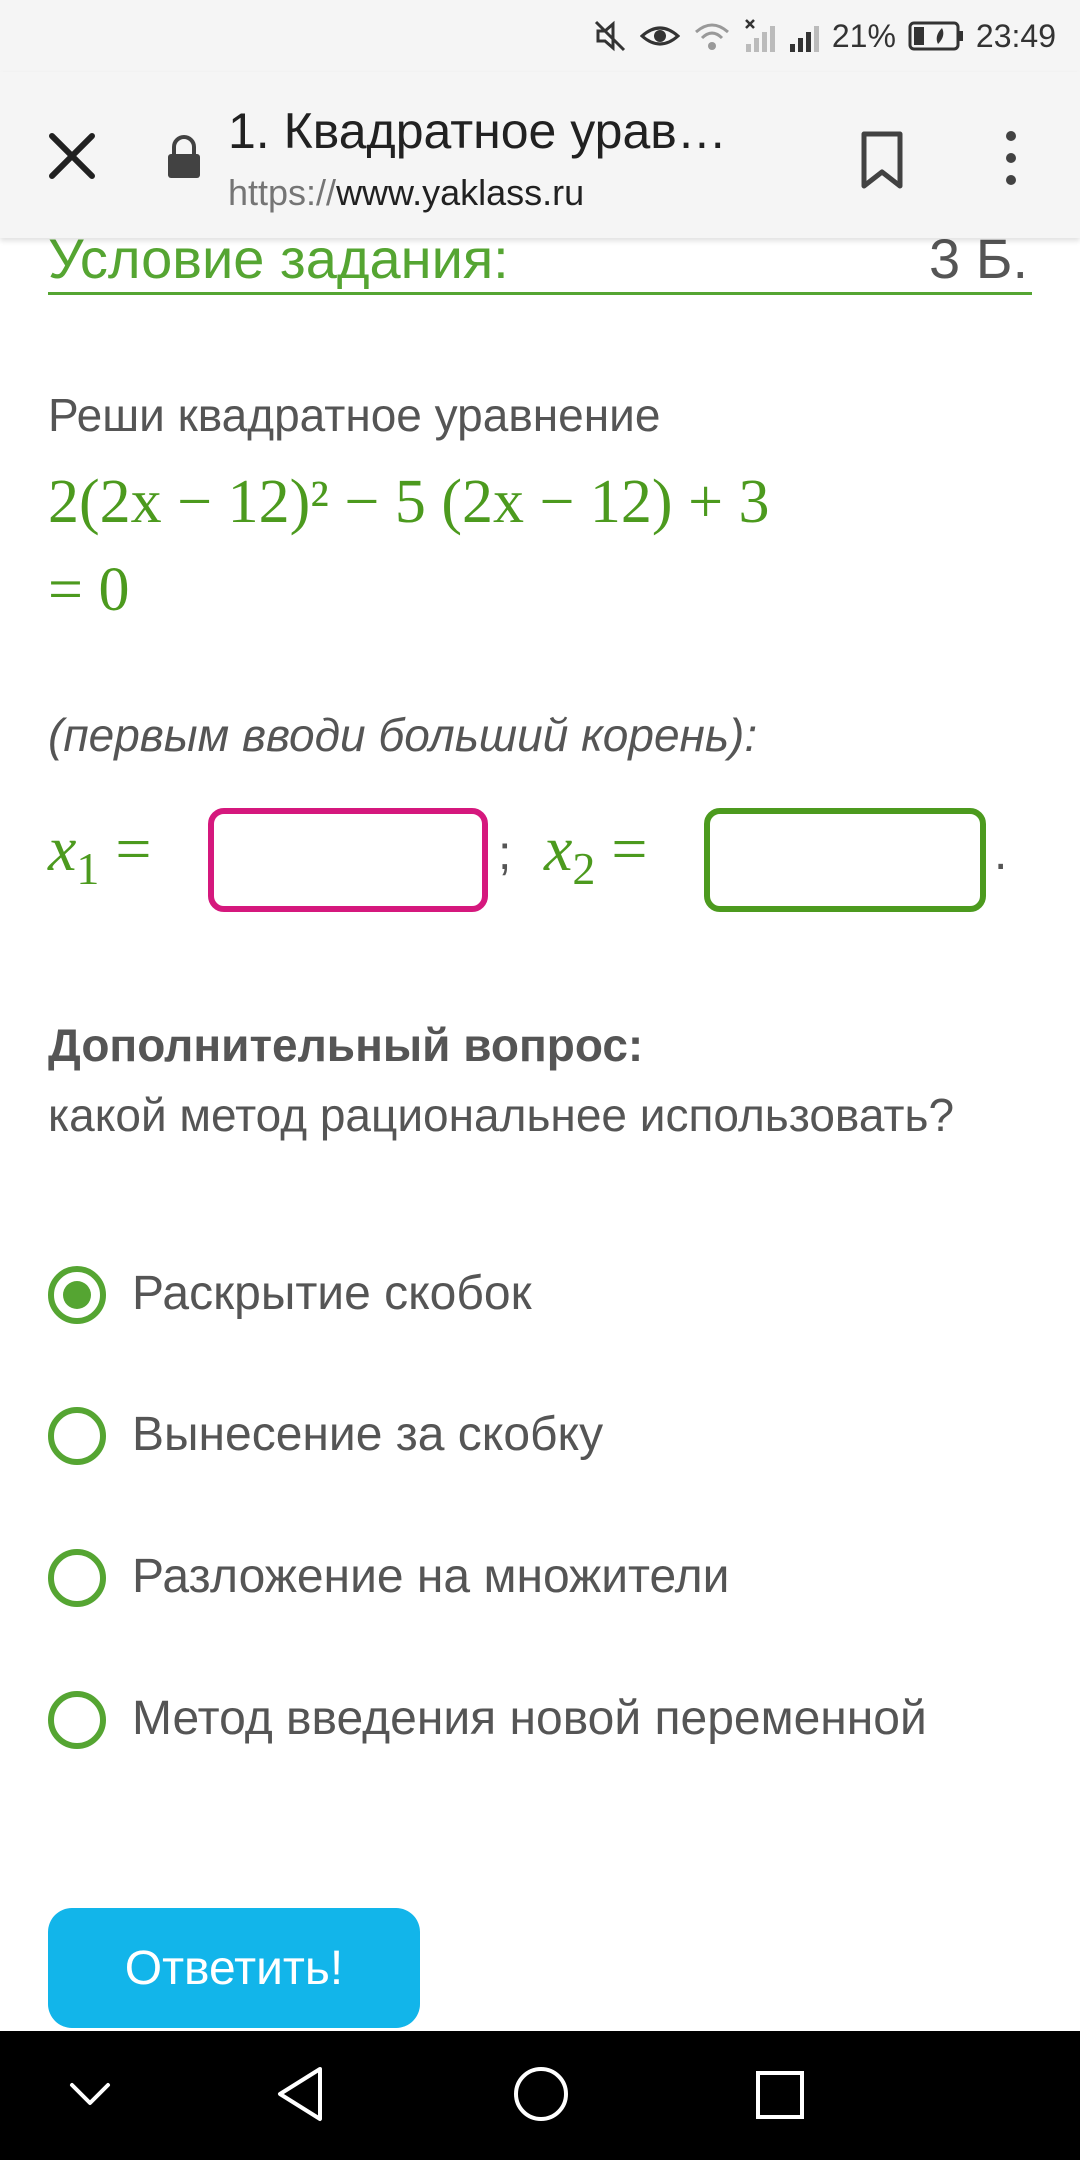 This screenshot has width=1080, height=2160. Describe the element at coordinates (278, 264) in the screenshot. I see `task-header-title: Условие задания:` at that location.